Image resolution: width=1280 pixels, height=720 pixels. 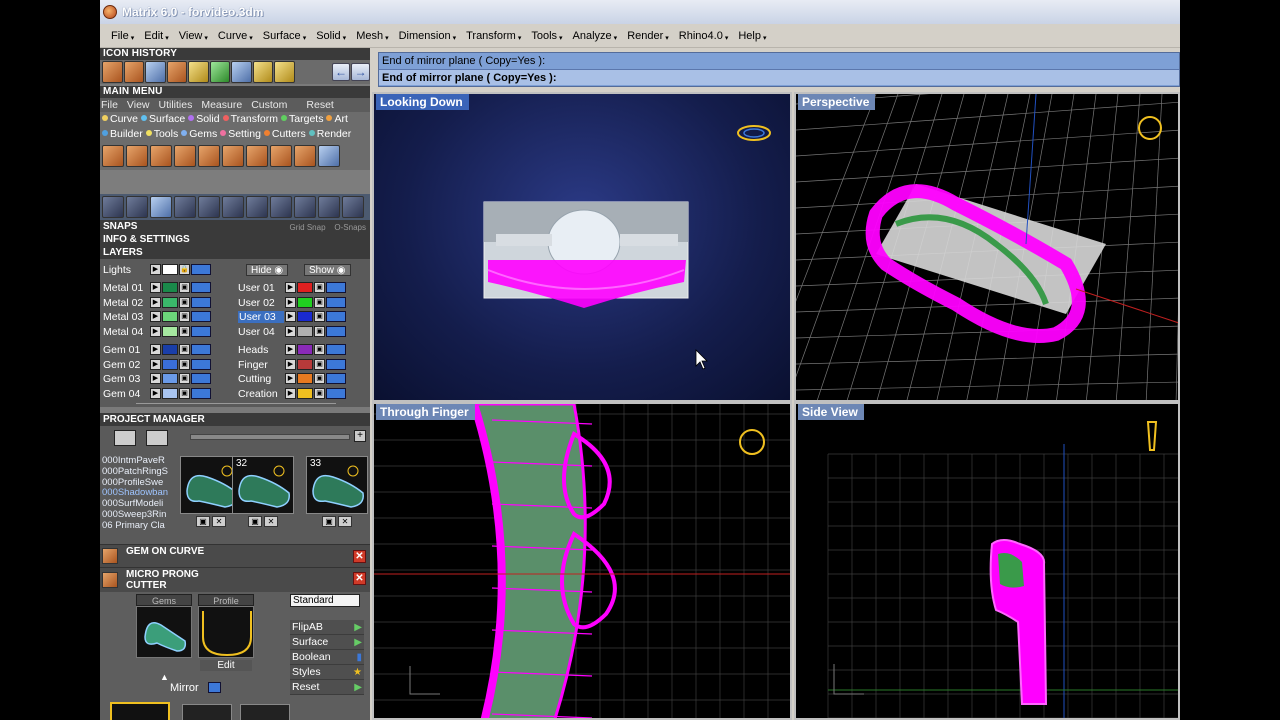 What do you see at coordinates (427, 36) in the screenshot?
I see `menu-dimension: Dimension` at bounding box center [427, 36].